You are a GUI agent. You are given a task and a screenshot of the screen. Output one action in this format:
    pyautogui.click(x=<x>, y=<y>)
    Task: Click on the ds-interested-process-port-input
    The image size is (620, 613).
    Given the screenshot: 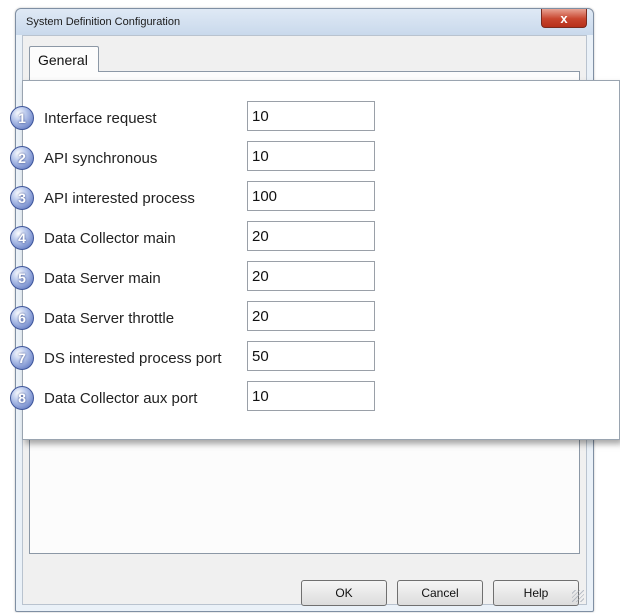 What is the action you would take?
    pyautogui.click(x=311, y=356)
    